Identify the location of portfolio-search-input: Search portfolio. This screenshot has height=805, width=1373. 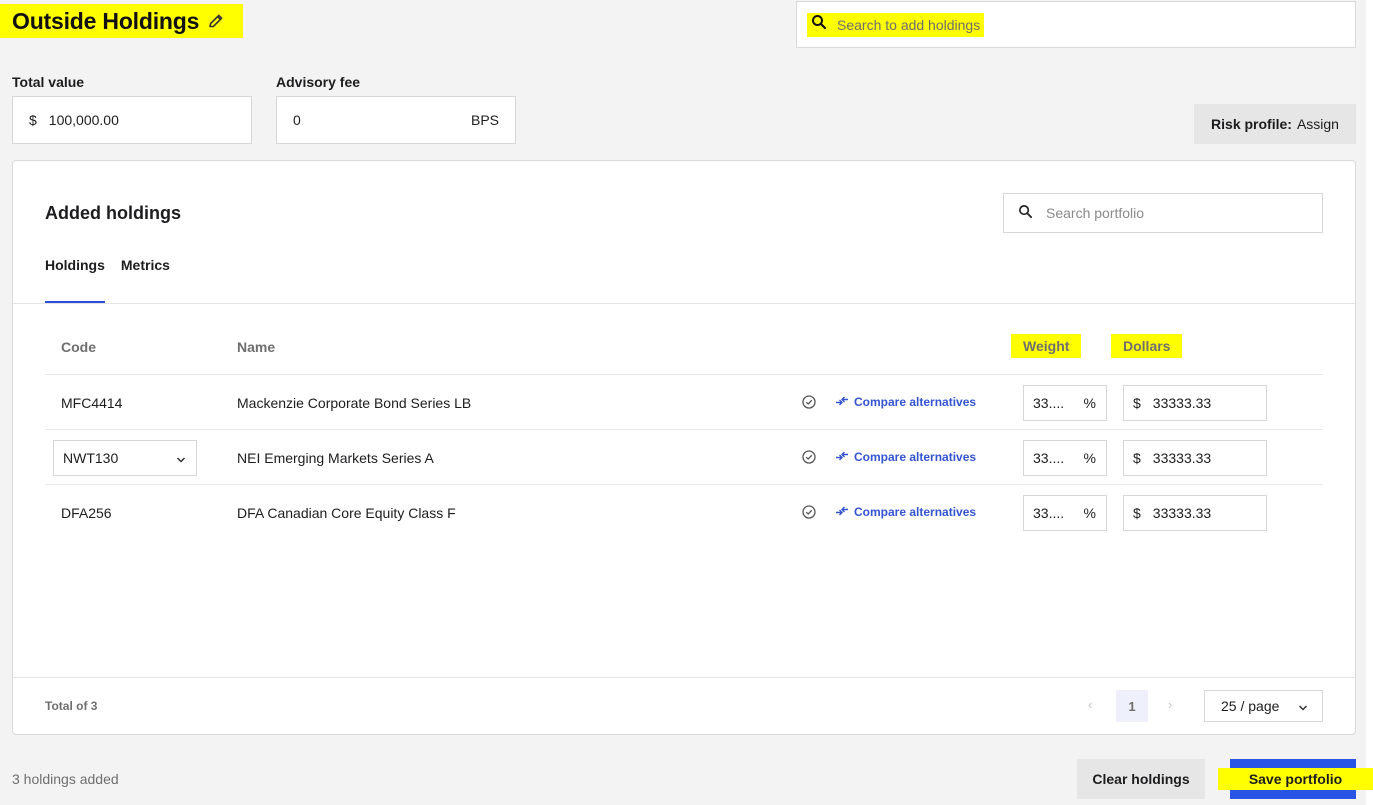
(1163, 213).